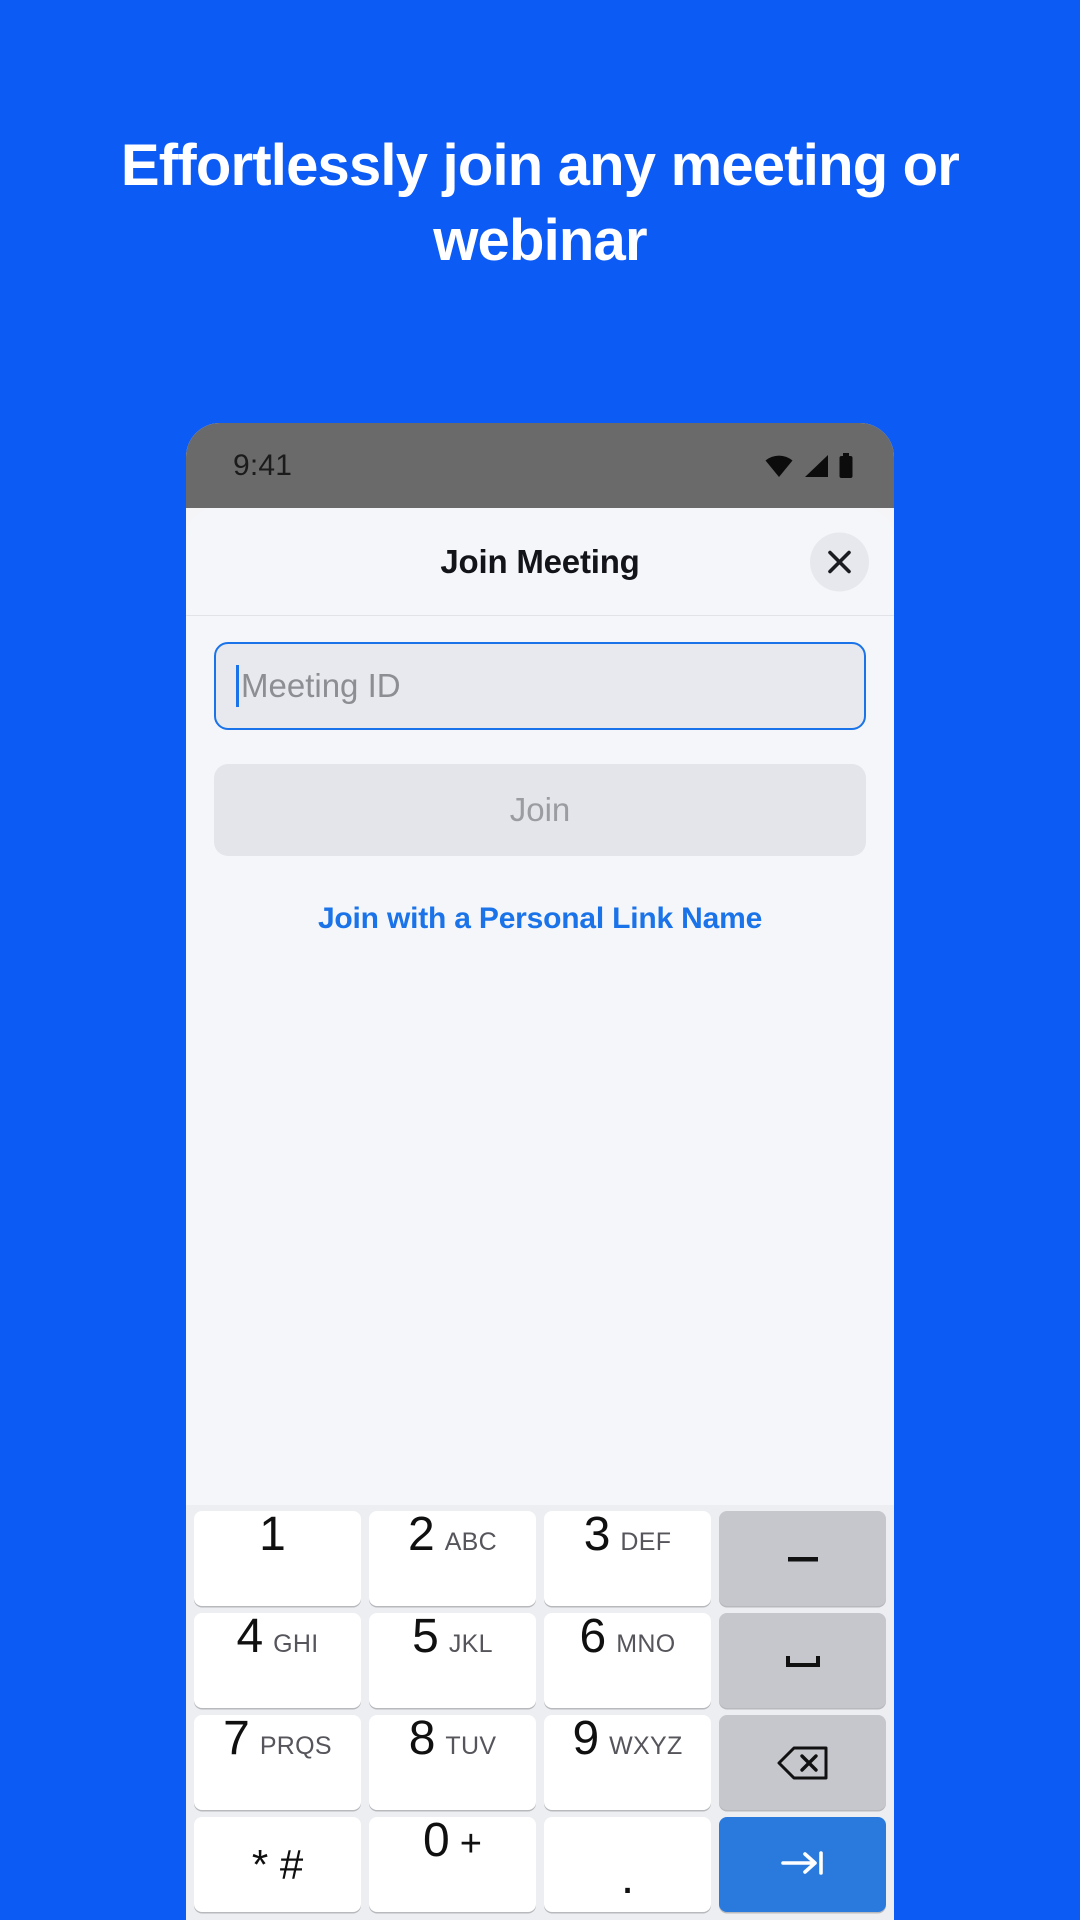 This screenshot has width=1080, height=1920. Describe the element at coordinates (846, 465) in the screenshot. I see `battery-icon` at that location.